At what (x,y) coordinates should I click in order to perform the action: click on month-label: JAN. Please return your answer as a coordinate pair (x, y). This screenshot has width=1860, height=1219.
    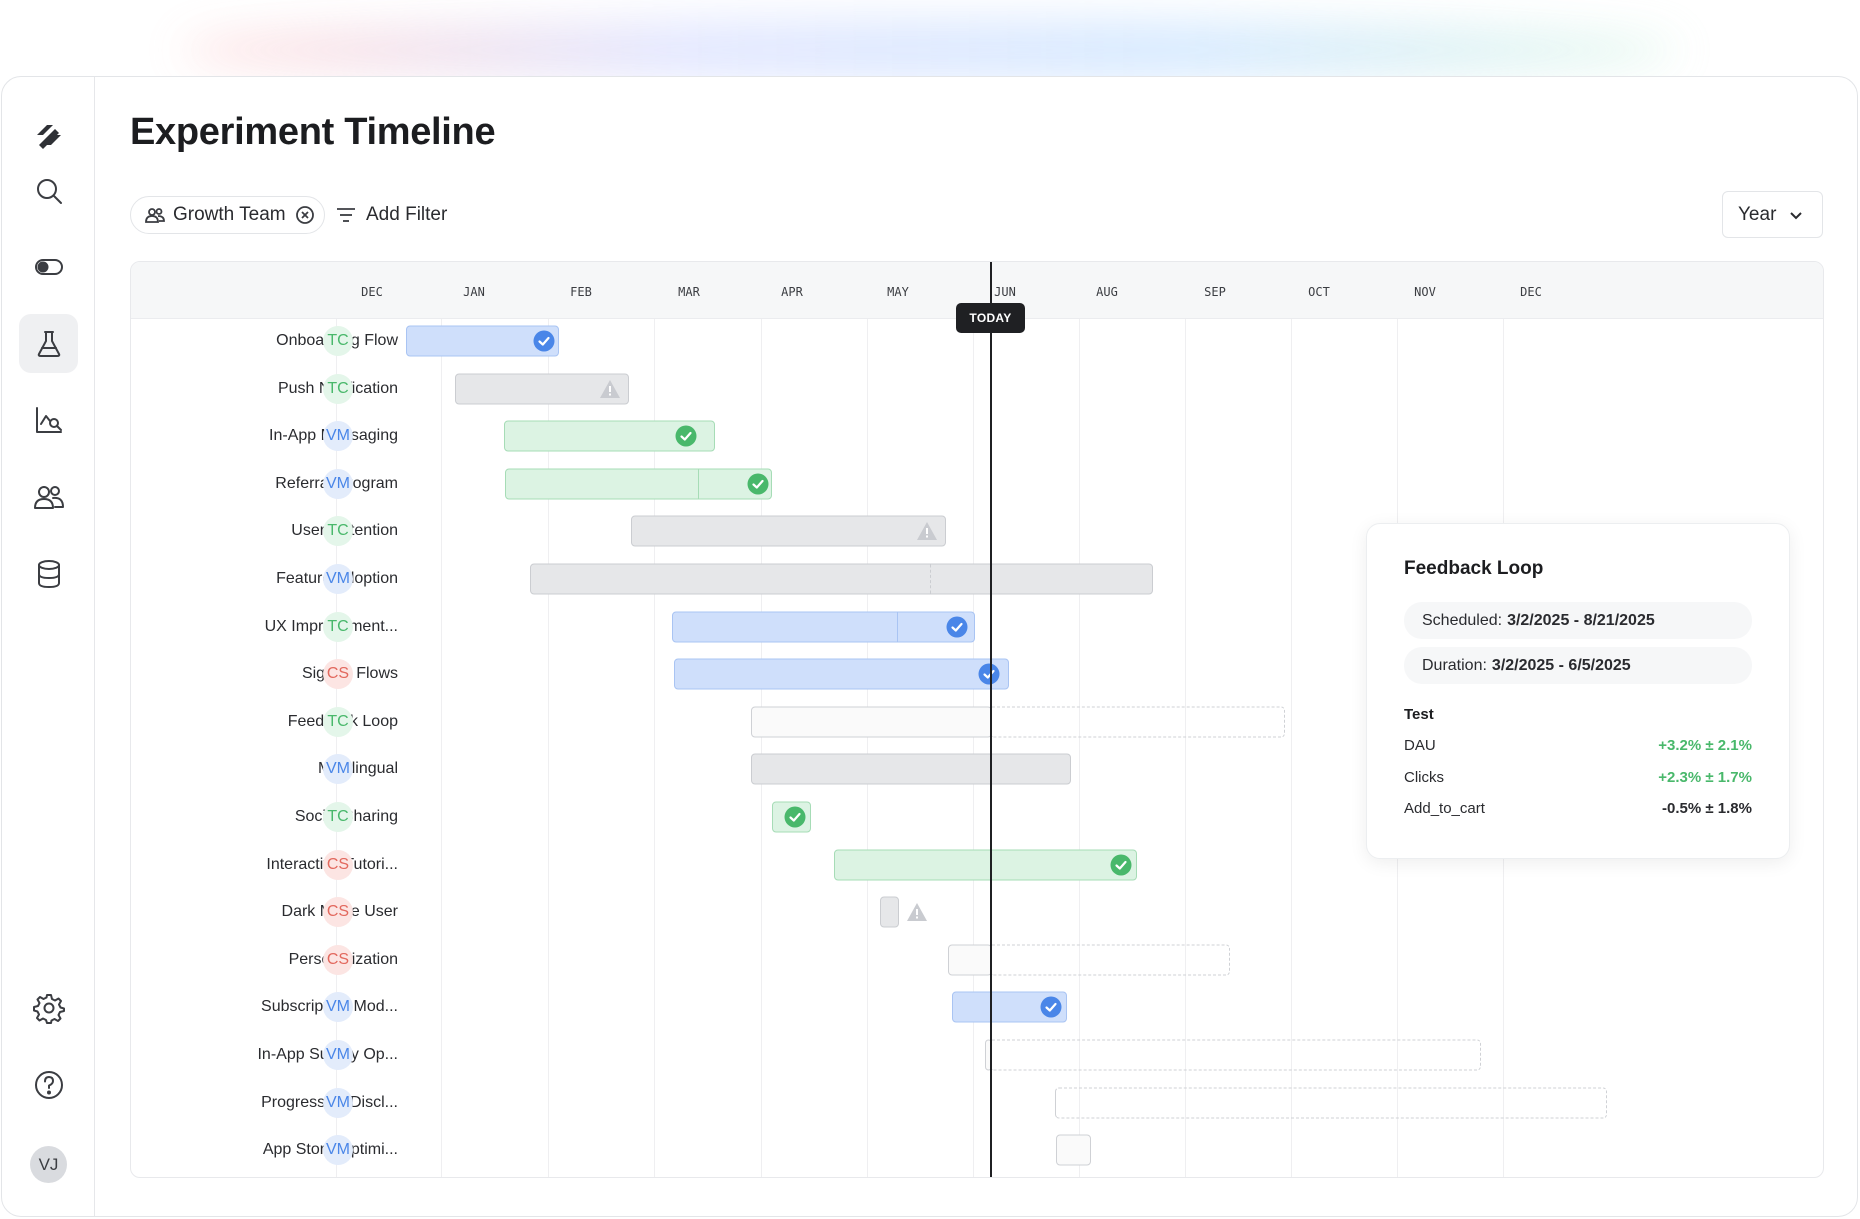
    Looking at the image, I should click on (474, 292).